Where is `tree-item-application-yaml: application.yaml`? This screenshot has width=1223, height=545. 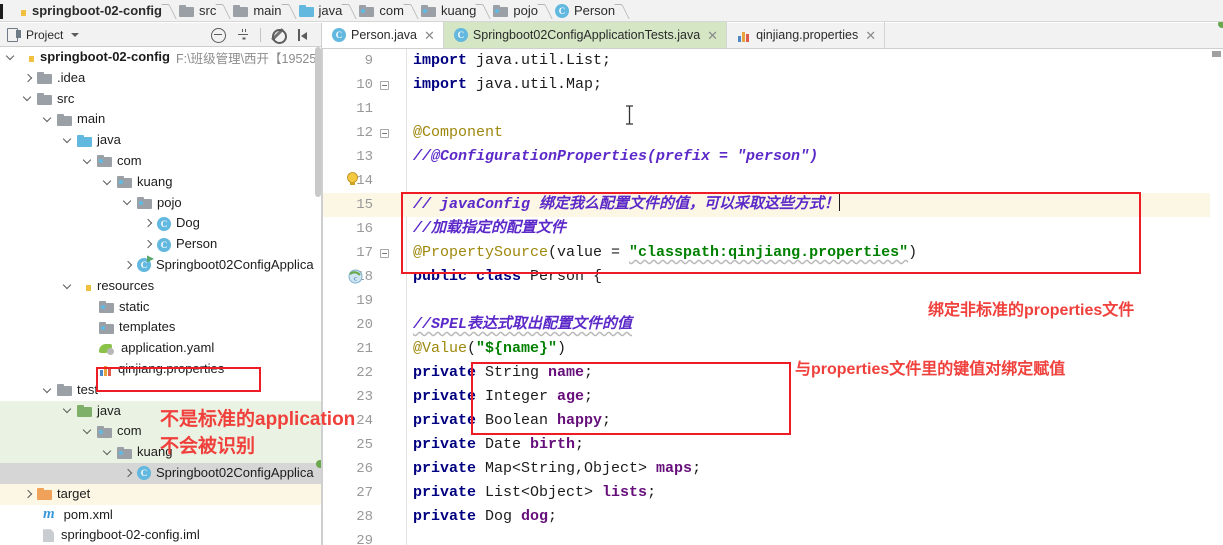 tree-item-application-yaml: application.yaml is located at coordinates (160, 348).